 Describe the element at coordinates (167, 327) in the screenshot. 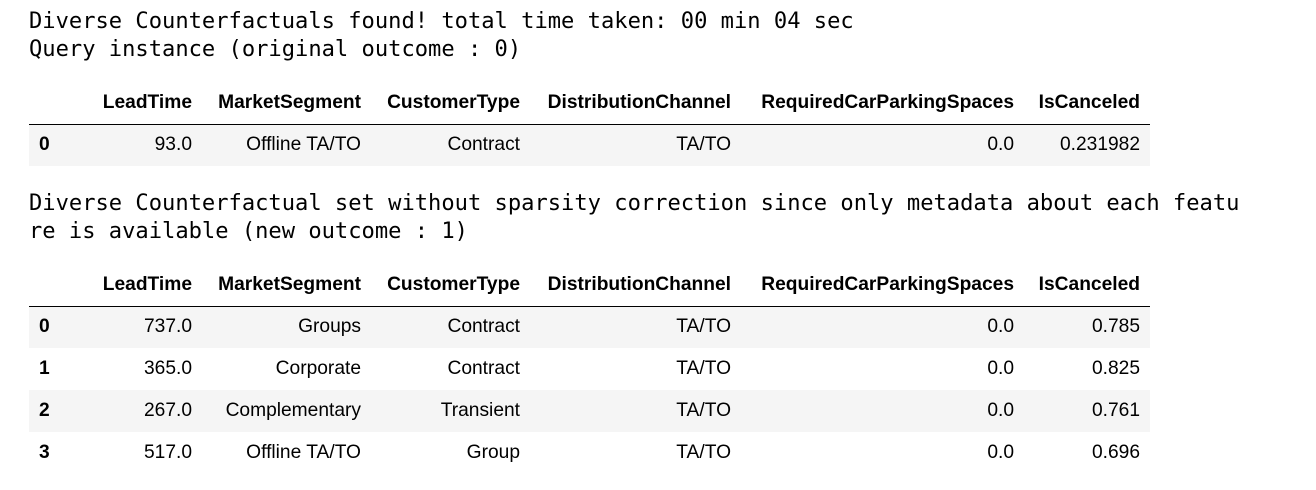

I see `cell-leadtime: 737.0` at that location.